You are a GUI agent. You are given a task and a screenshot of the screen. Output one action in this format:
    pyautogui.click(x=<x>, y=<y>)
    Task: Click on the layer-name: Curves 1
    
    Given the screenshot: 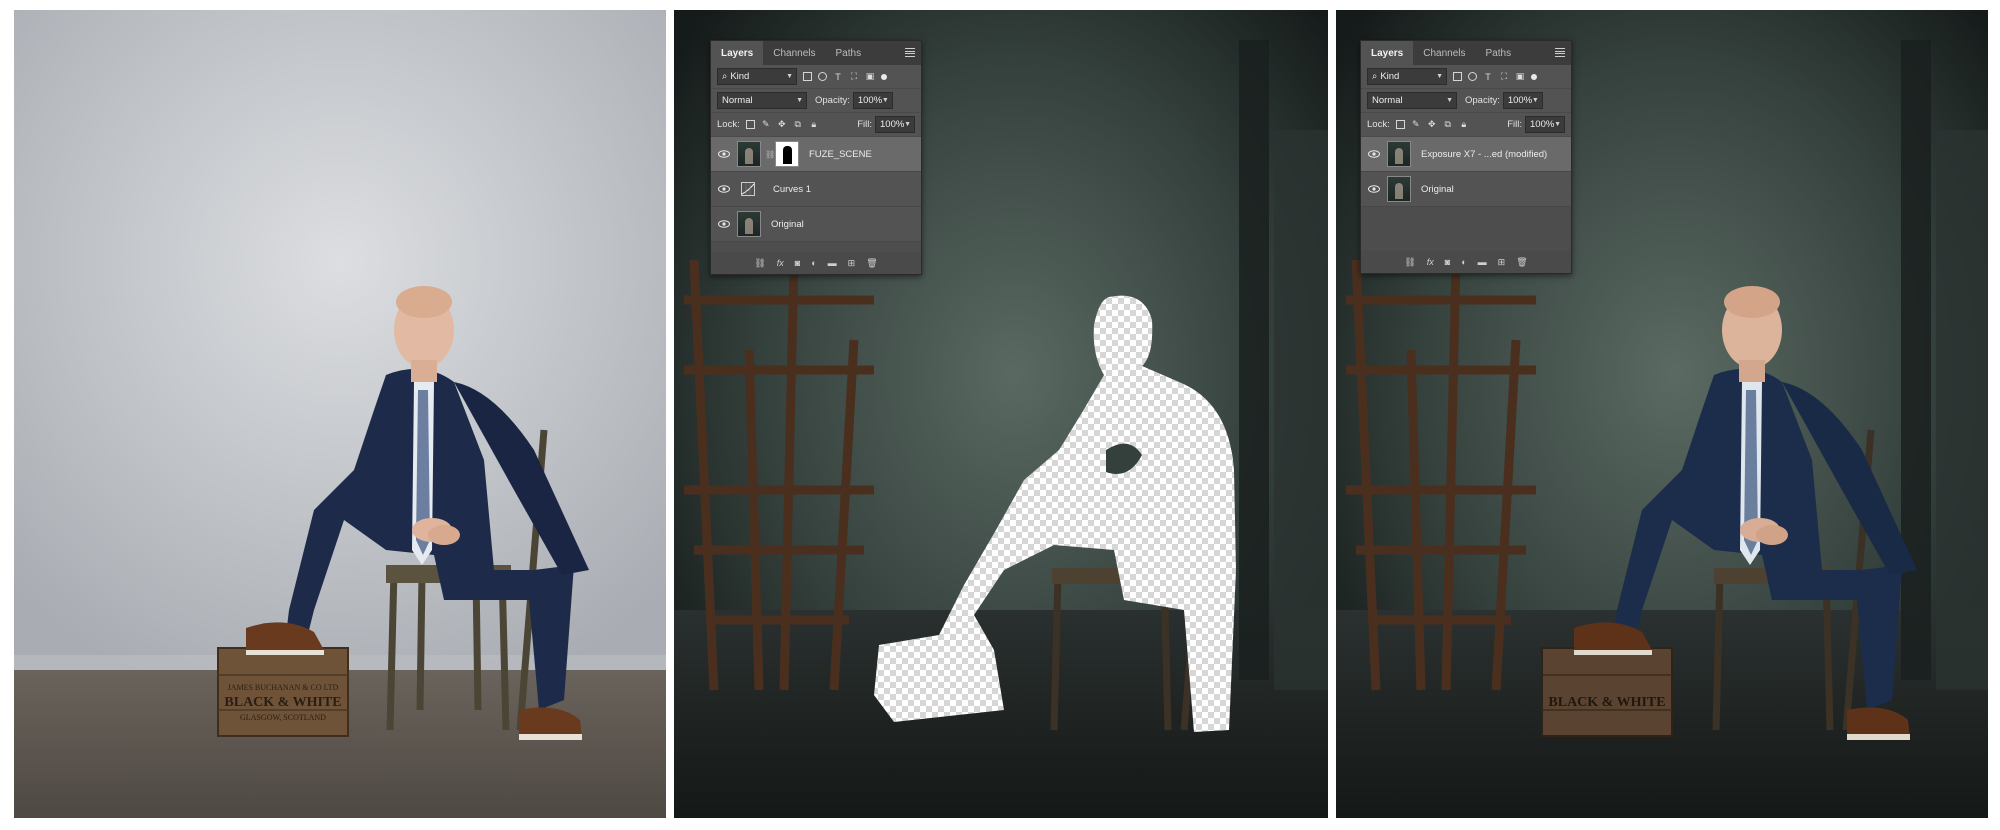 What is the action you would take?
    pyautogui.click(x=792, y=189)
    